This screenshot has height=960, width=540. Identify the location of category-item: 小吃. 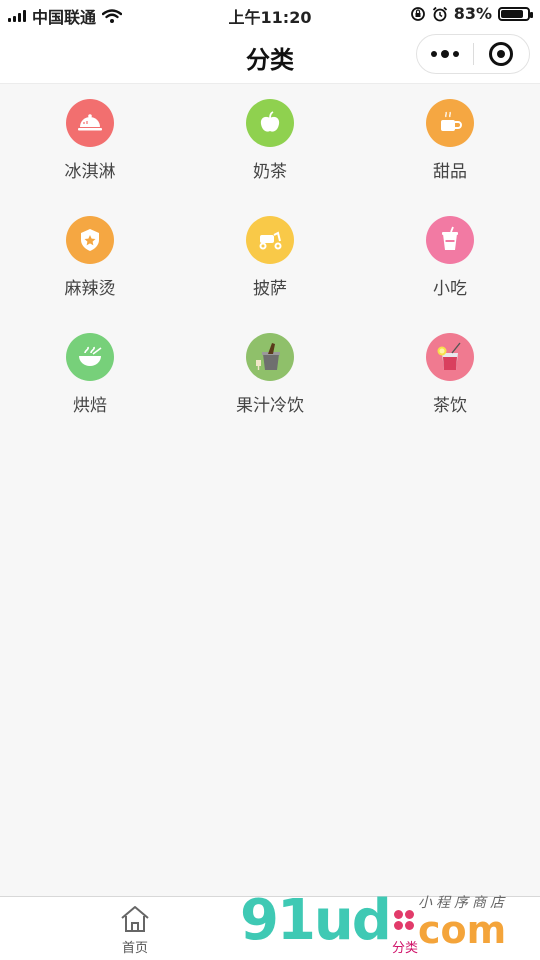
(450, 259).